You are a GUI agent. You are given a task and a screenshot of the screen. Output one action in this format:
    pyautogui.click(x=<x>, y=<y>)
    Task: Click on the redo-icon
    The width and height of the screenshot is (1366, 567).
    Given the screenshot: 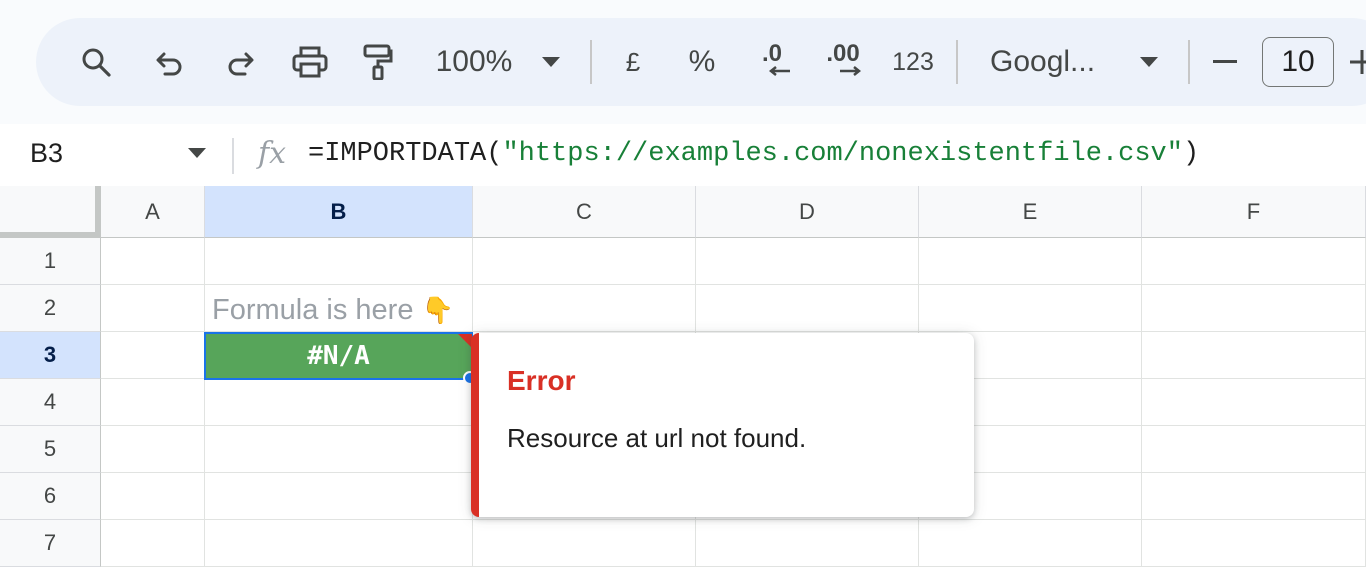 What is the action you would take?
    pyautogui.click(x=240, y=62)
    